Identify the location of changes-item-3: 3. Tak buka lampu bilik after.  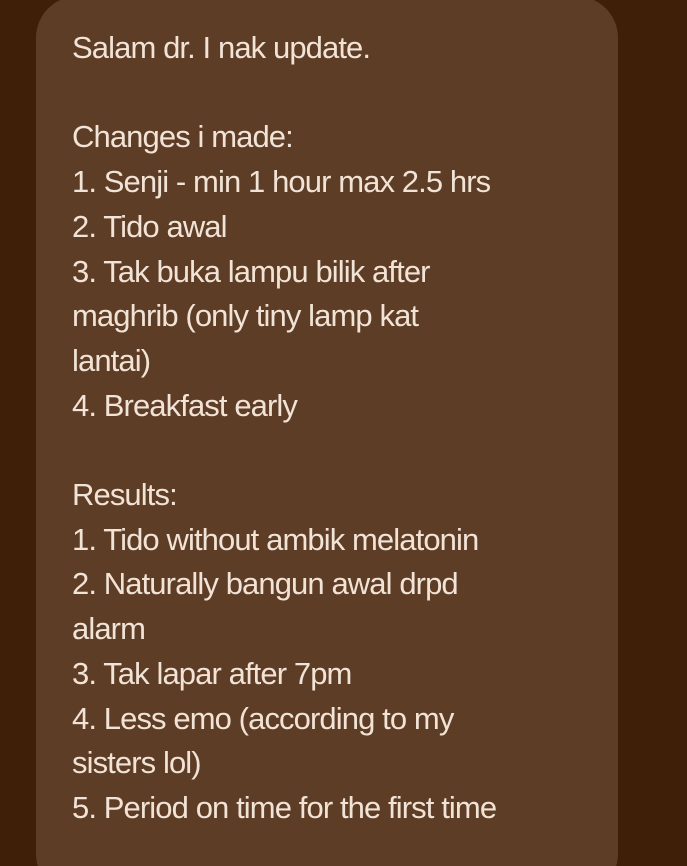
(251, 271).